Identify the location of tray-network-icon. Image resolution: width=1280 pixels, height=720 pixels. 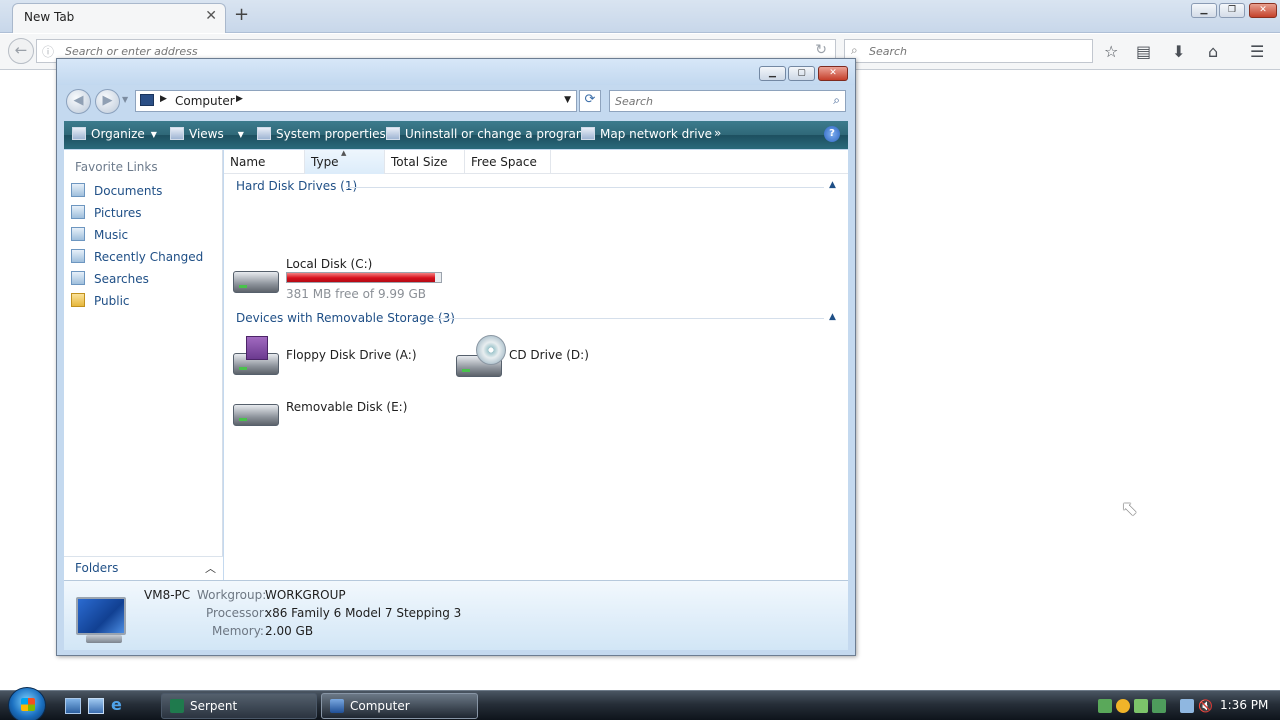
(1105, 706).